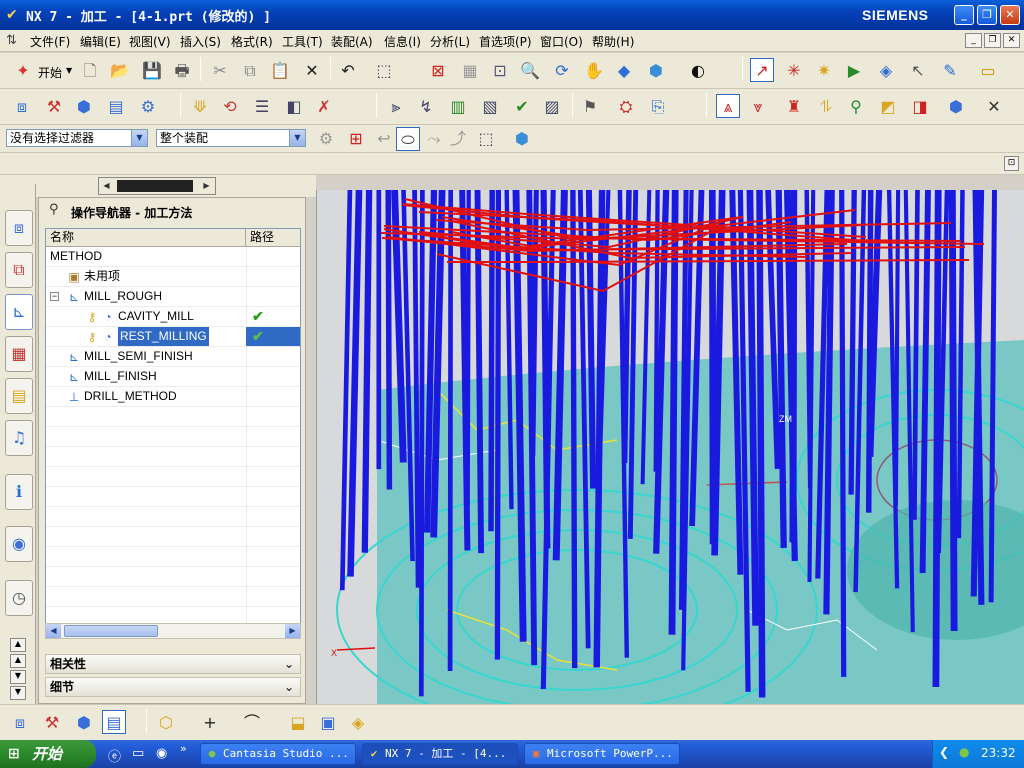  What do you see at coordinates (500, 71) in the screenshot?
I see `zoom-icon: ⊡` at bounding box center [500, 71].